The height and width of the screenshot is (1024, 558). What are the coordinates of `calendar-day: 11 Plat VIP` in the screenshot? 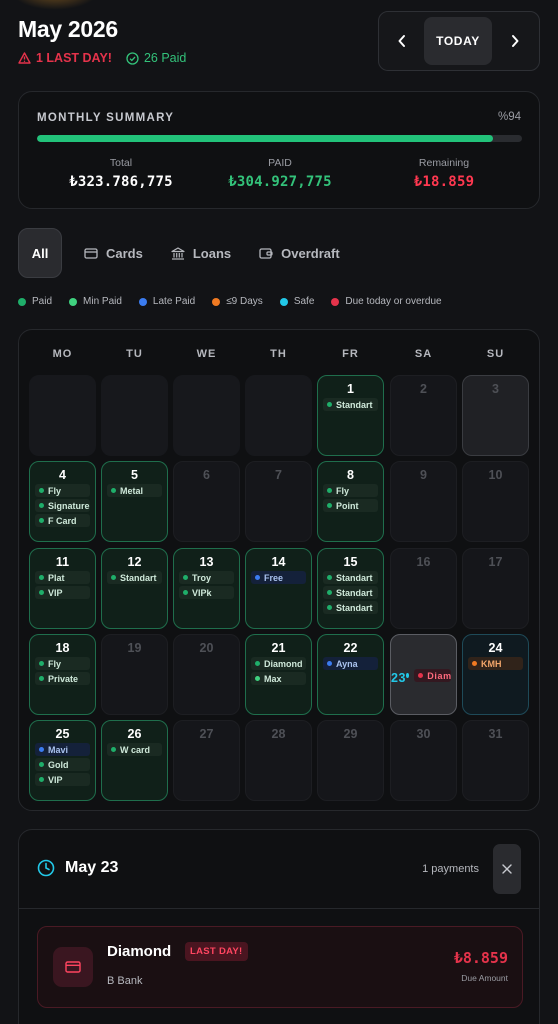 It's located at (62, 588).